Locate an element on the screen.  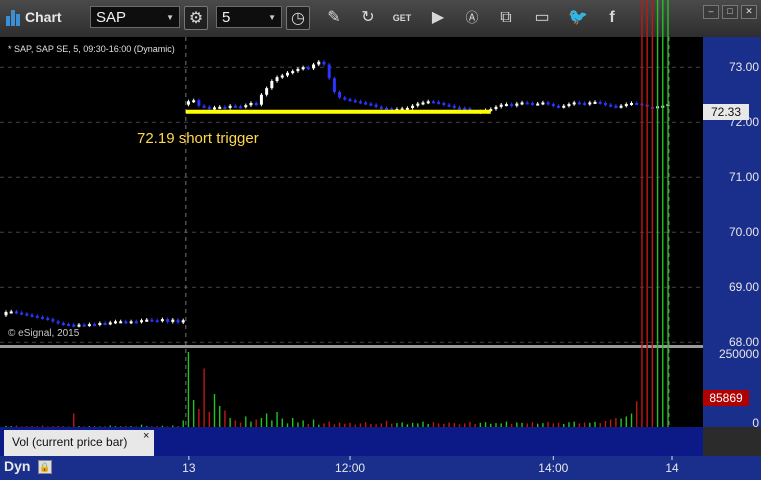
time-tick-label: 14 is located at coordinates (672, 468).